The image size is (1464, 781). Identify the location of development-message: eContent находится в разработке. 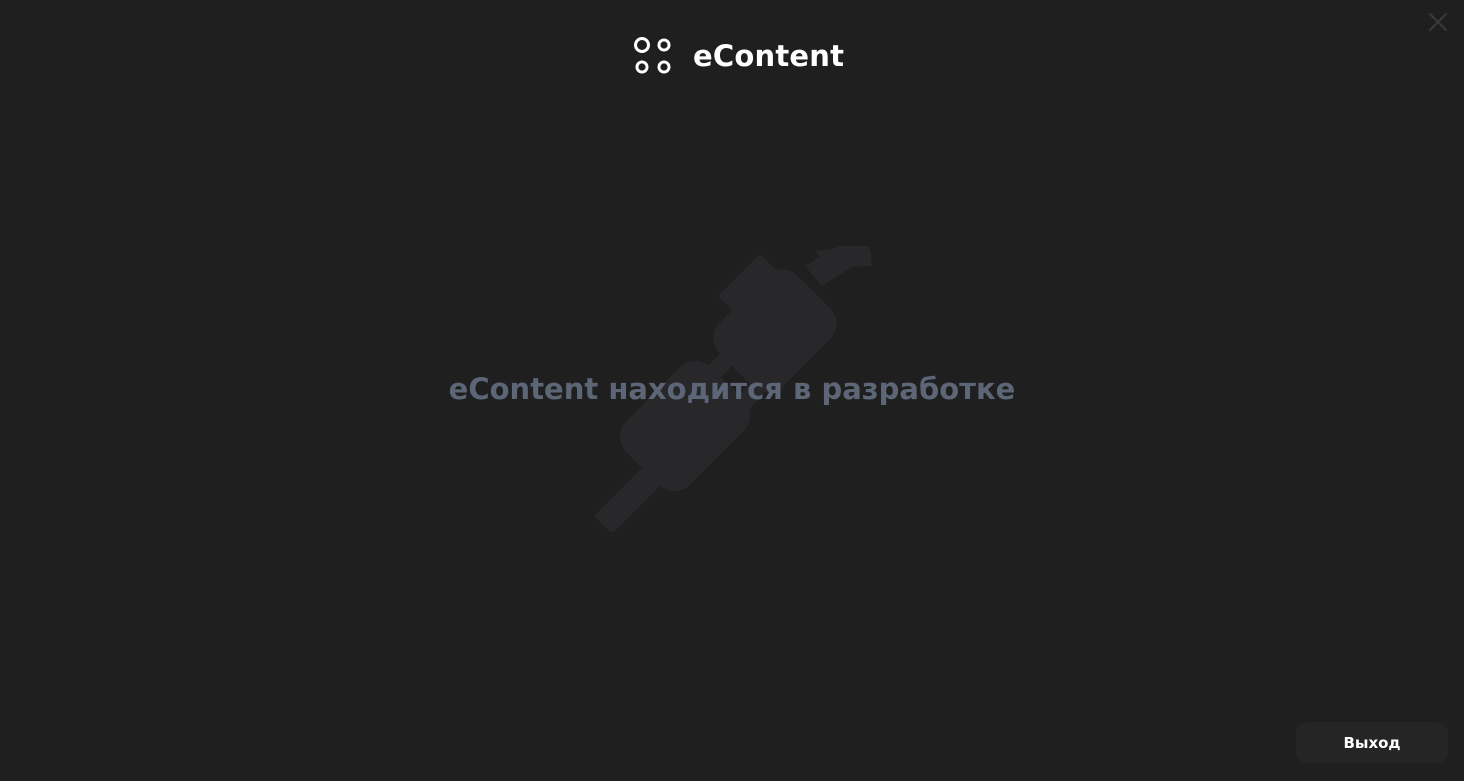
(732, 389).